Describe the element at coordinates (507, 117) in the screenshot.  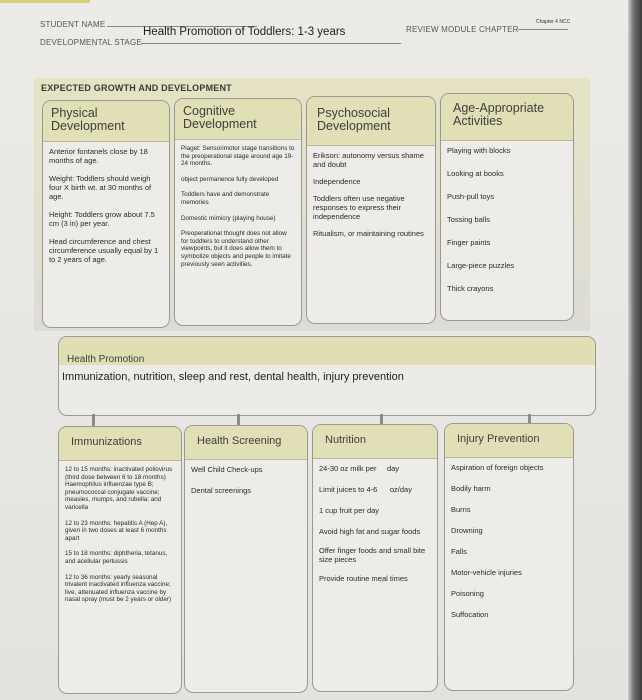
I see `card-title: Age-Appropriate Activities` at that location.